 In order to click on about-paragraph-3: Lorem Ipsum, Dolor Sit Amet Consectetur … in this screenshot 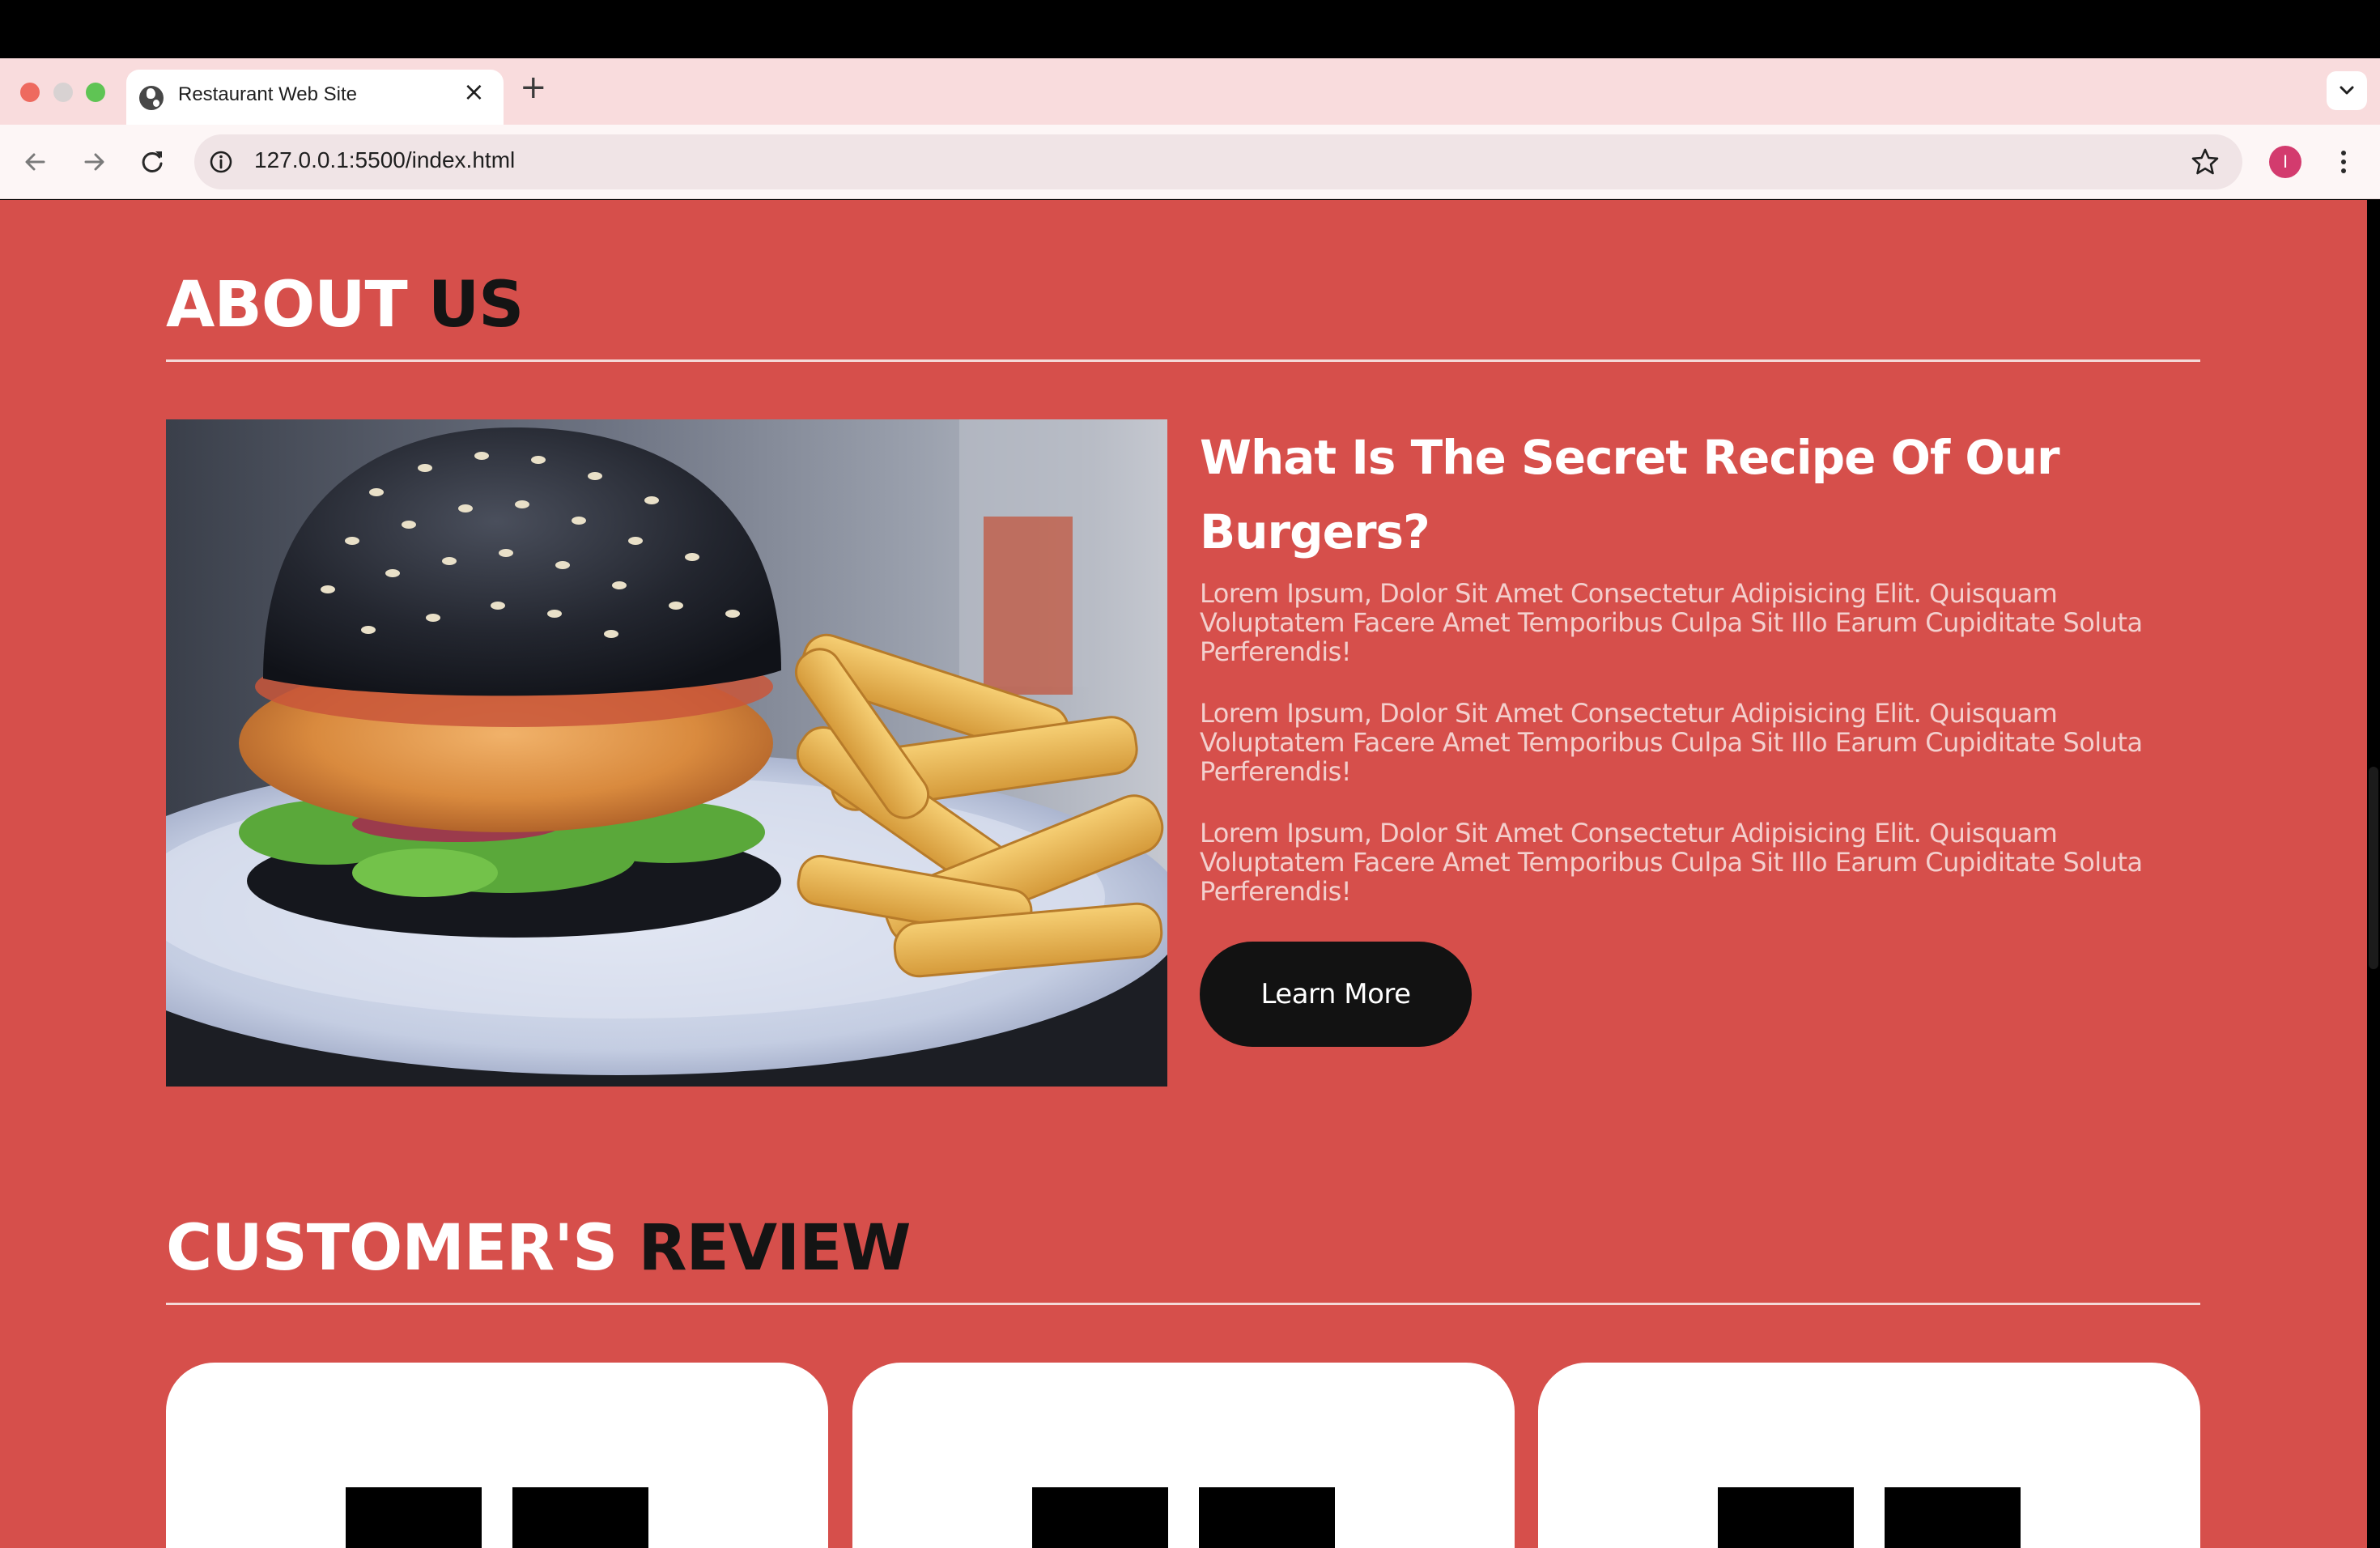, I will do `click(1672, 862)`.